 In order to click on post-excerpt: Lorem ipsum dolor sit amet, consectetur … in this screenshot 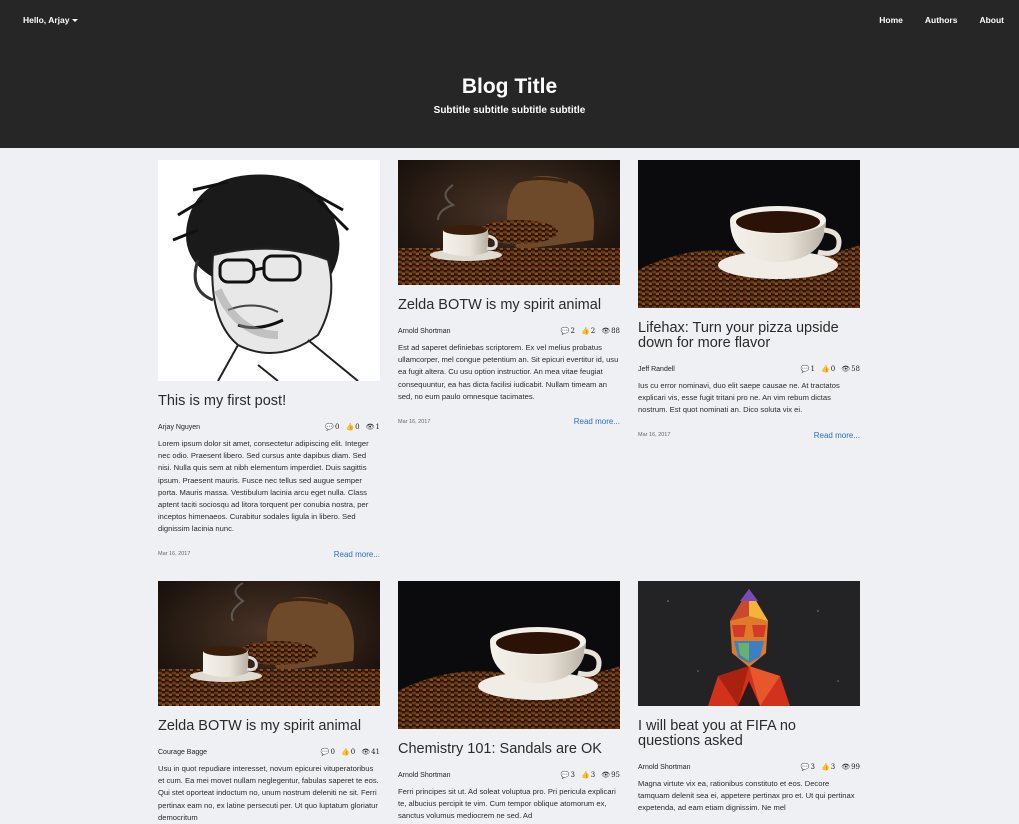, I will do `click(263, 486)`.